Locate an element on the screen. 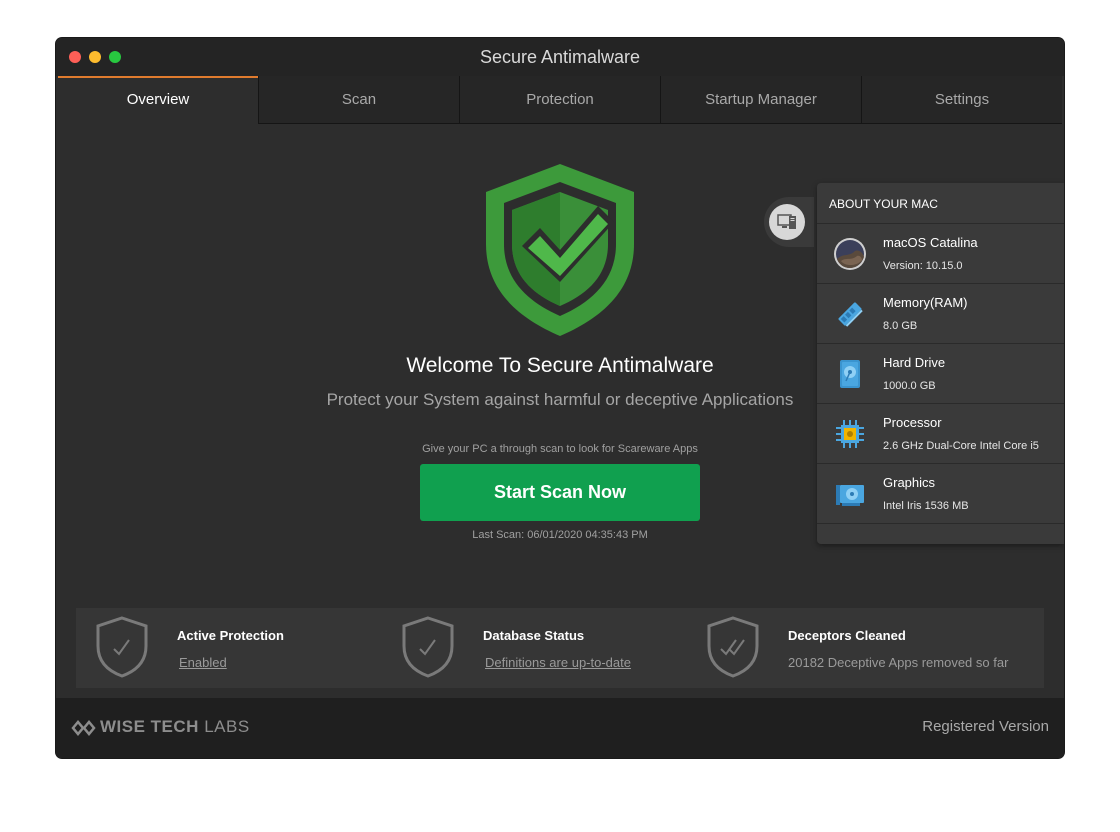 Image resolution: width=1120 pixels, height=832 pixels. mac-info-value: Version: 10.15.0 is located at coordinates (923, 266).